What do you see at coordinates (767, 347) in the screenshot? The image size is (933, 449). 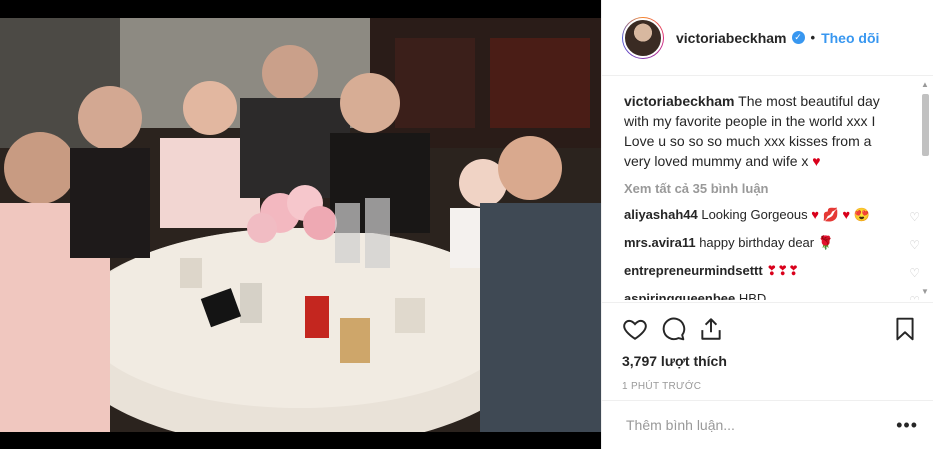 I see `post-actions: 3,797 lượt thích 1 PHÚT TRƯỚC` at bounding box center [767, 347].